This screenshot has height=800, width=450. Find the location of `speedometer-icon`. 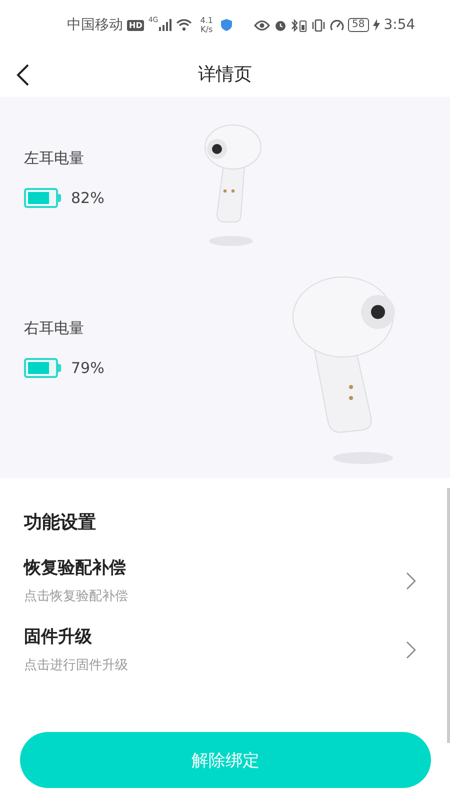

speedometer-icon is located at coordinates (337, 25).